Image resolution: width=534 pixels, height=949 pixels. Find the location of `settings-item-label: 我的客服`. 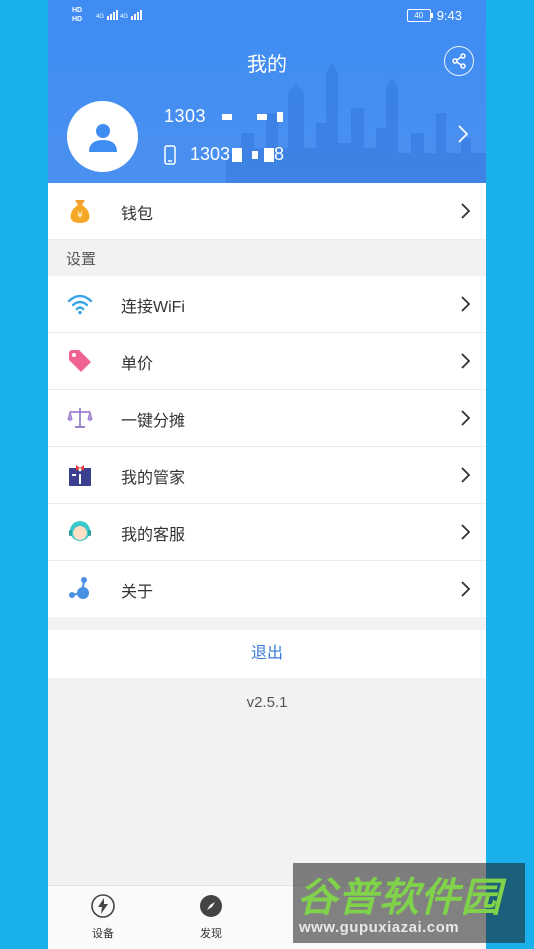

settings-item-label: 我的客服 is located at coordinates (153, 535).